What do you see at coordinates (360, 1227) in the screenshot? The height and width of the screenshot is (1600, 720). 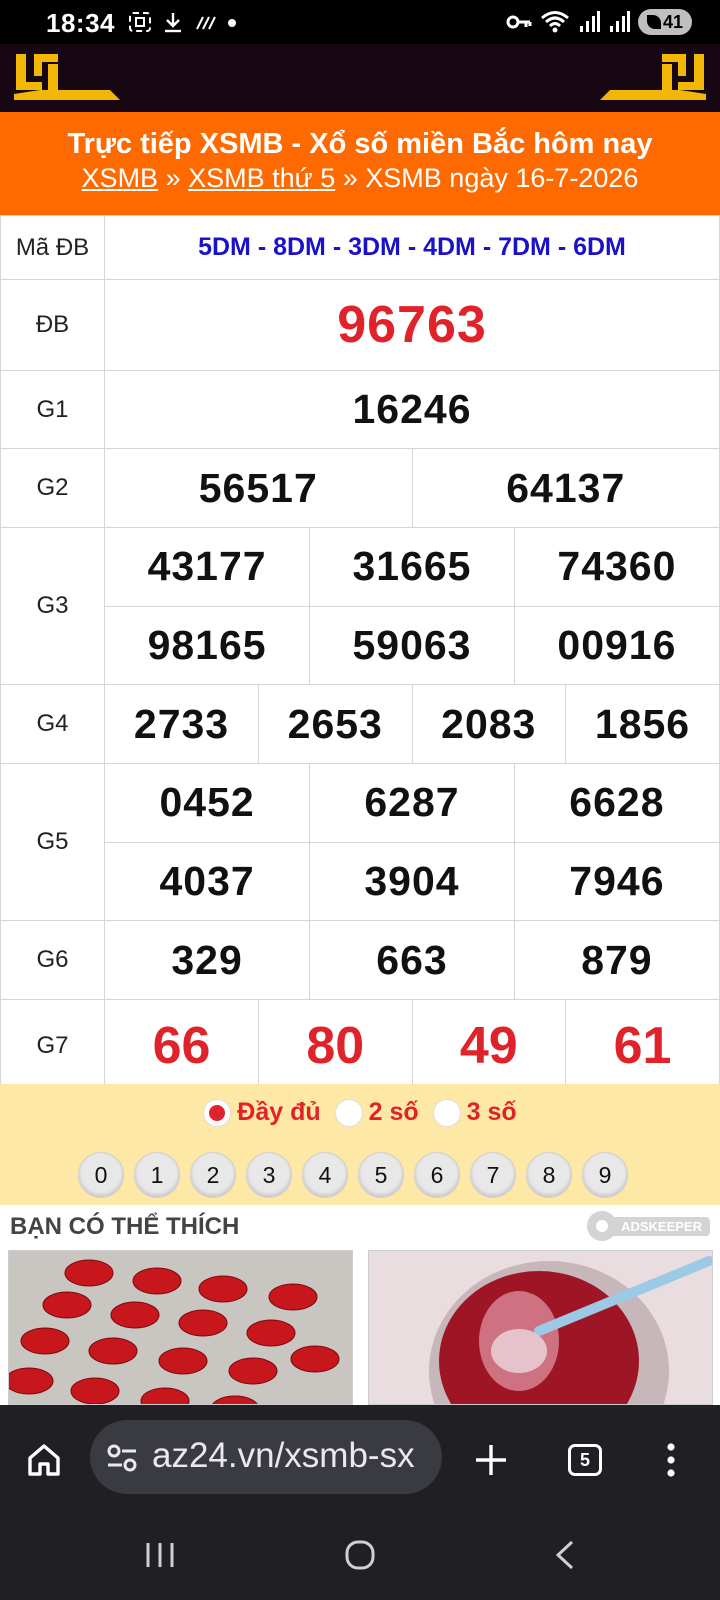 I see `recommendations-header: BẠN CÓ THỂ THÍCH ADSKEEPER` at bounding box center [360, 1227].